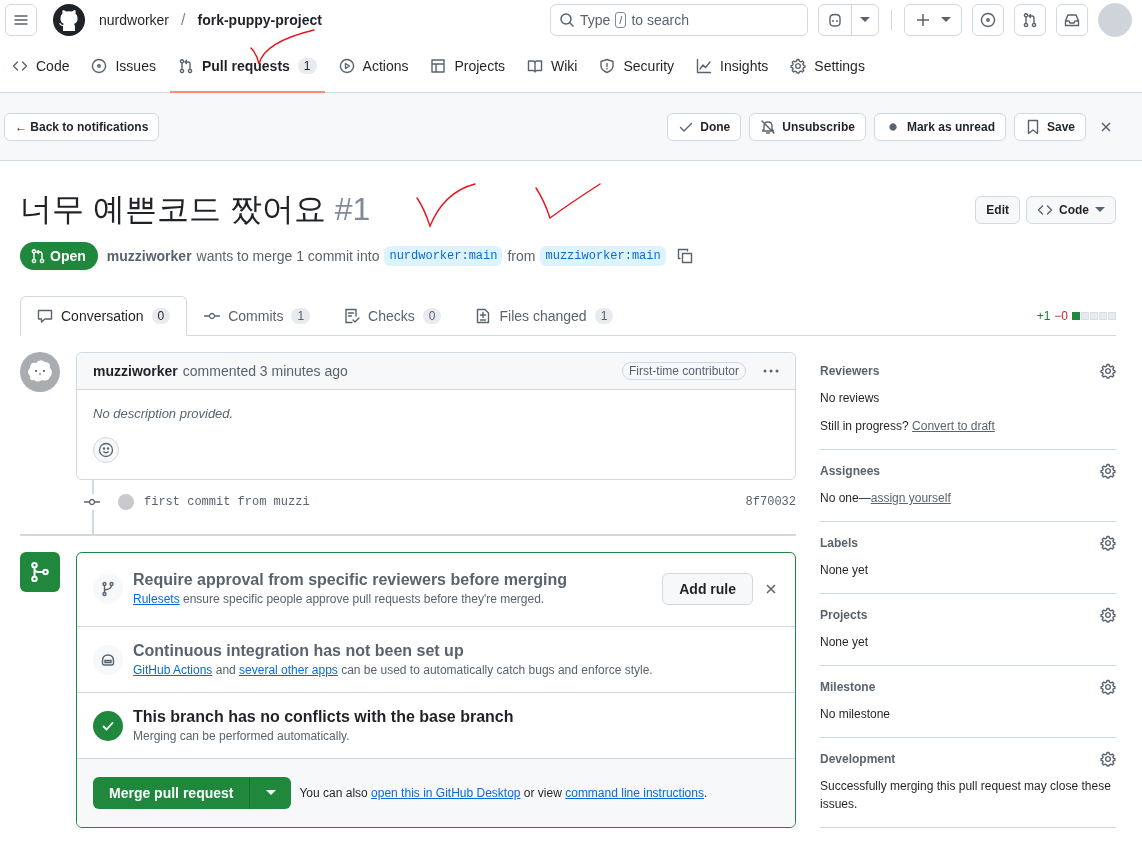  What do you see at coordinates (324, 717) in the screenshot?
I see `merge-check-title: This branch has no conflicts with the base branch` at bounding box center [324, 717].